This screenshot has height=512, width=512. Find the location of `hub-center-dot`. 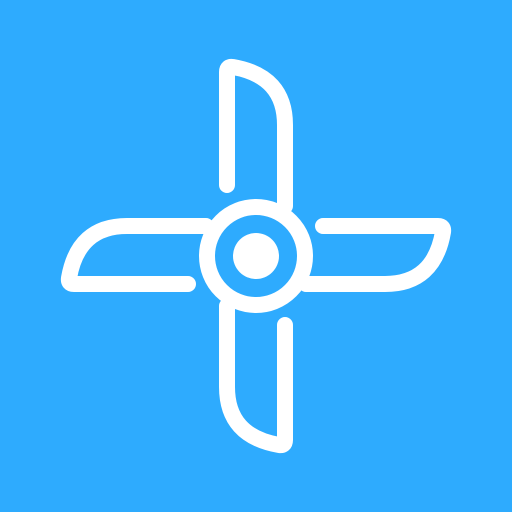

hub-center-dot is located at coordinates (256, 256).